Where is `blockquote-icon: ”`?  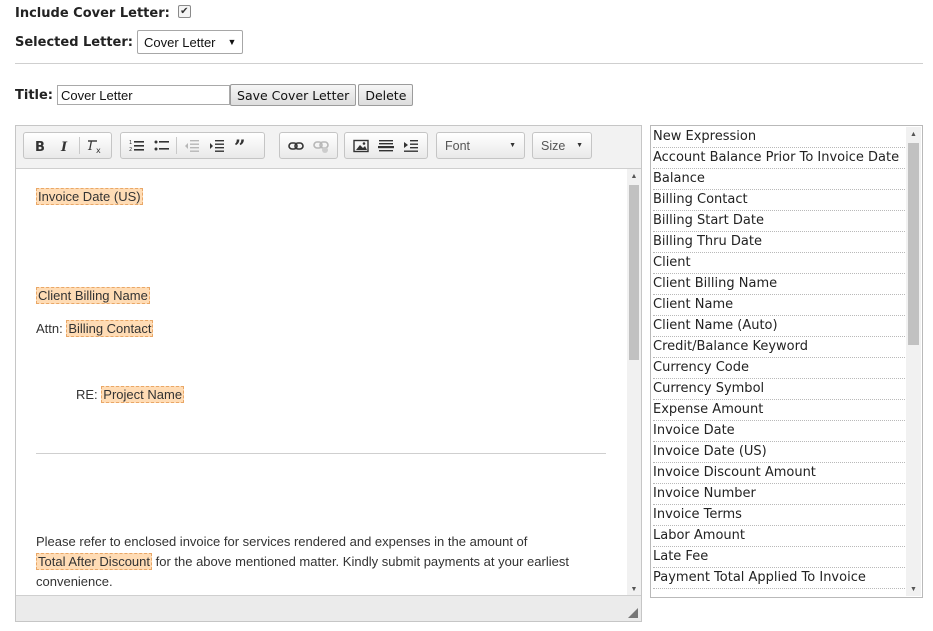
blockquote-icon: ” is located at coordinates (240, 146).